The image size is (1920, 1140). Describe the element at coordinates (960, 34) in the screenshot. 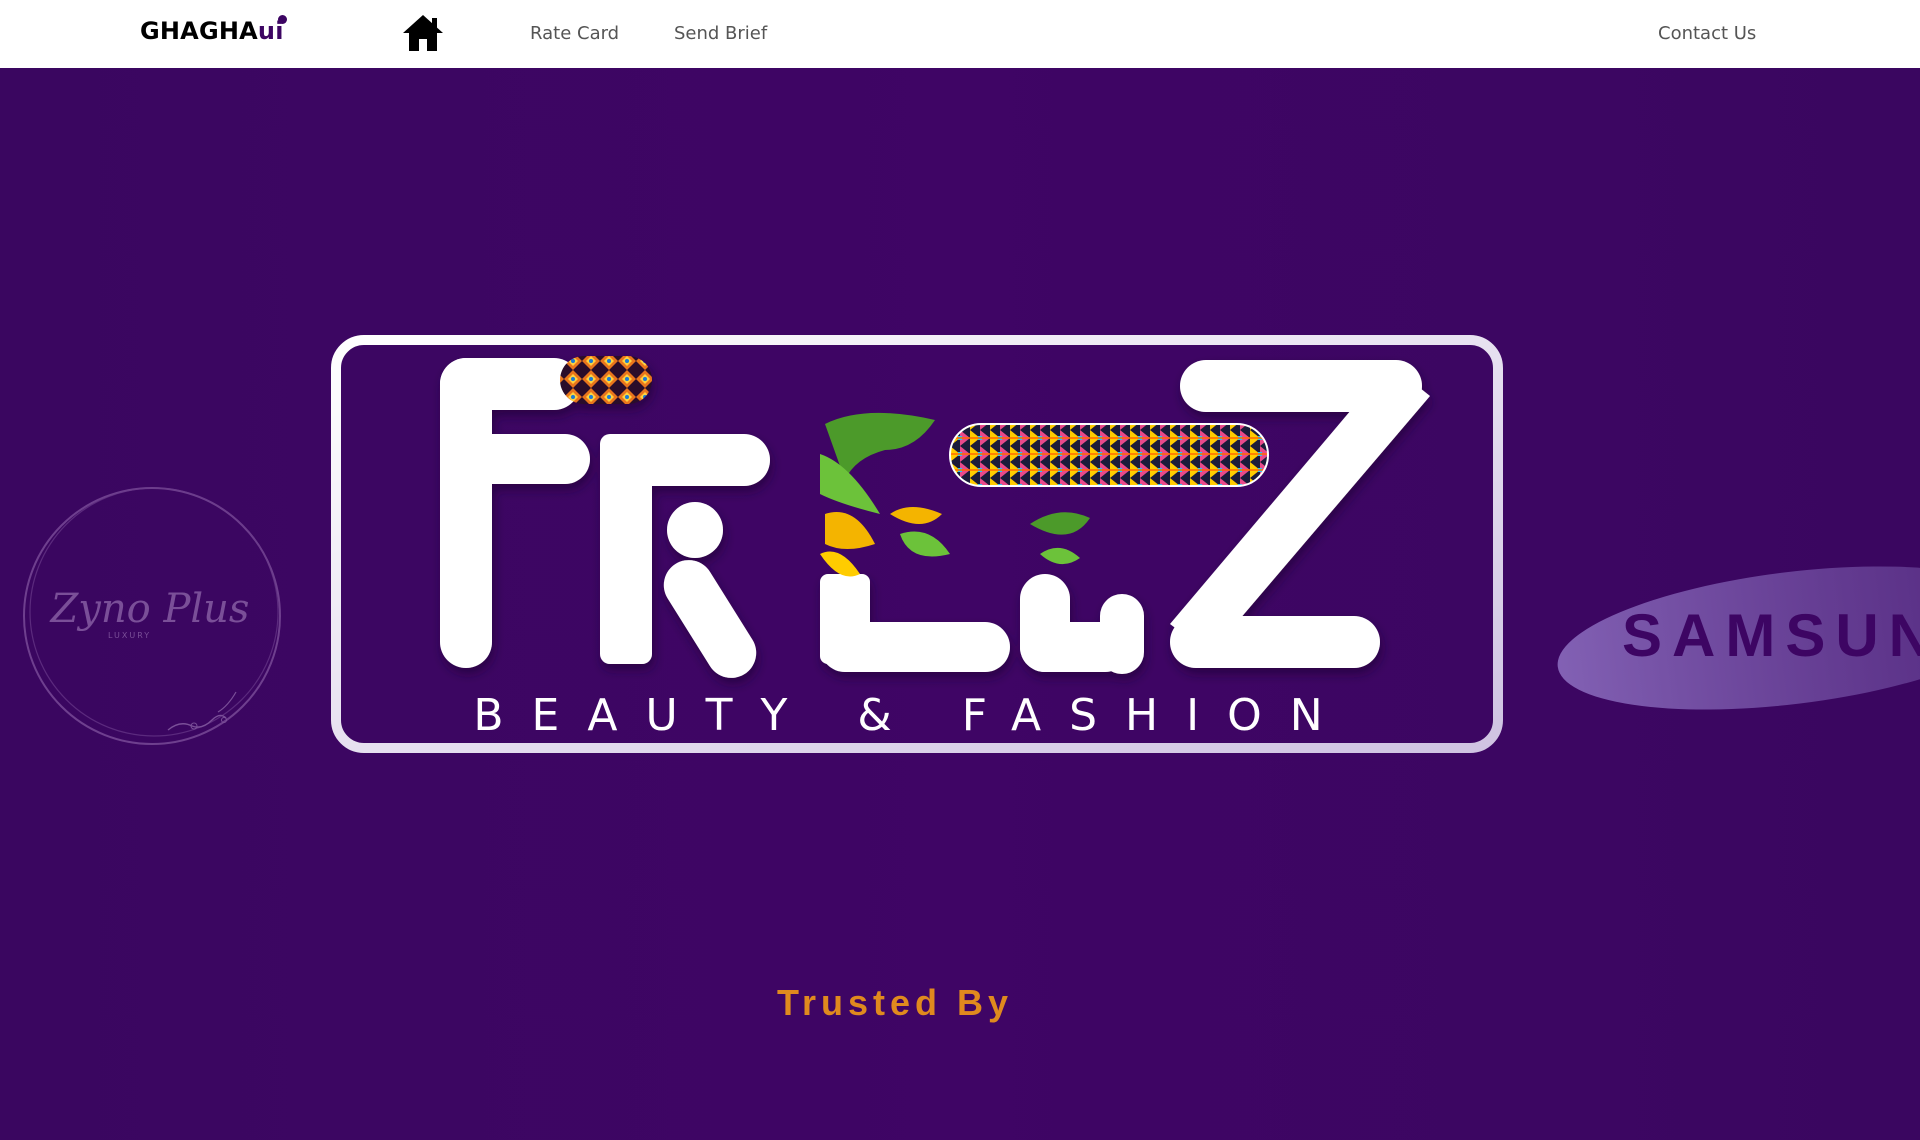

I see `top-navbar: GHAGHAui Rate Card Send Brief Contact Us` at that location.